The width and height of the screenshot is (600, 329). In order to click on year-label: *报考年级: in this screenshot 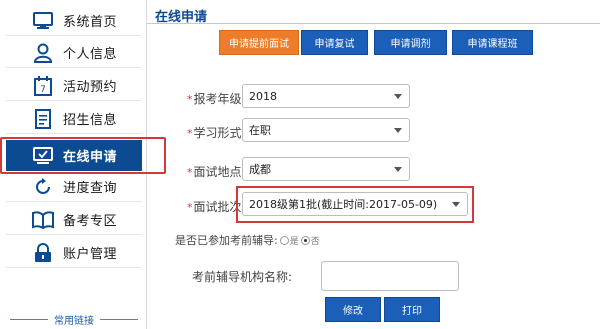, I will do `click(216, 99)`.